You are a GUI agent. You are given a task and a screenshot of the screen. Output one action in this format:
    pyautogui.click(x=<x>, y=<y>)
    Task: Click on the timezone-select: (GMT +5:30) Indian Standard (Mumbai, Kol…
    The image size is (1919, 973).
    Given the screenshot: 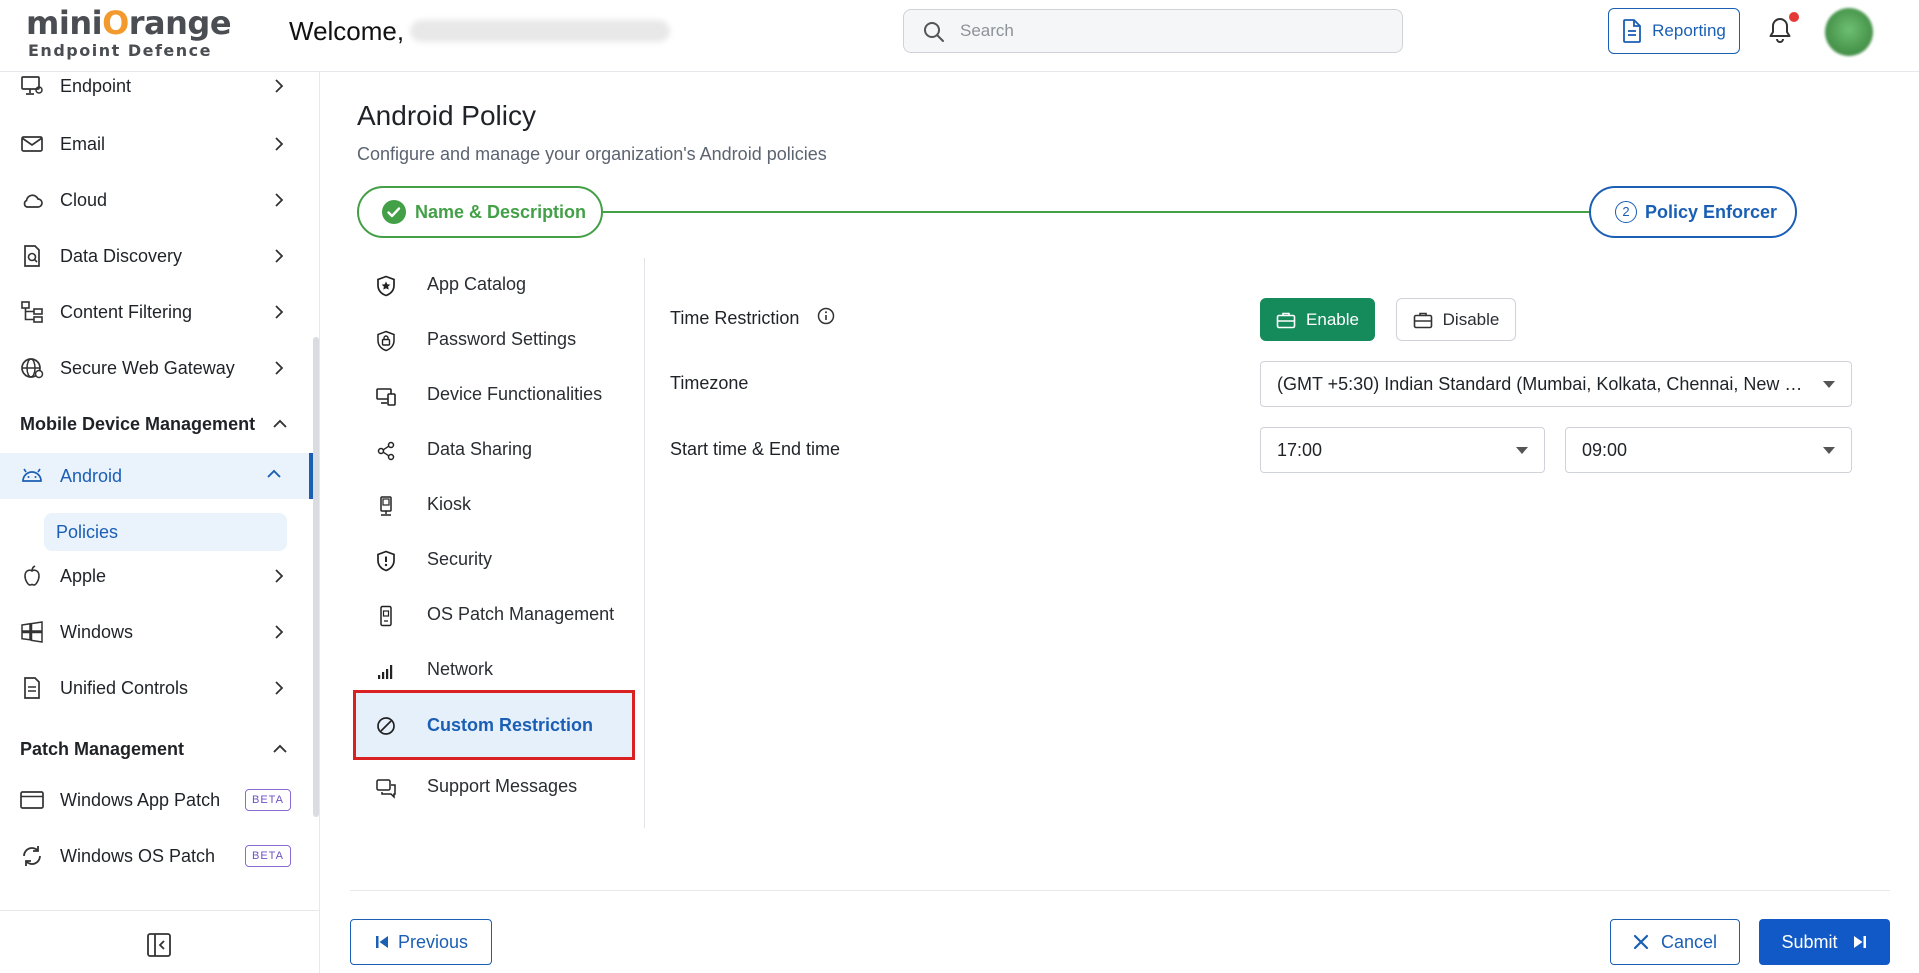 What is the action you would take?
    pyautogui.click(x=1556, y=384)
    